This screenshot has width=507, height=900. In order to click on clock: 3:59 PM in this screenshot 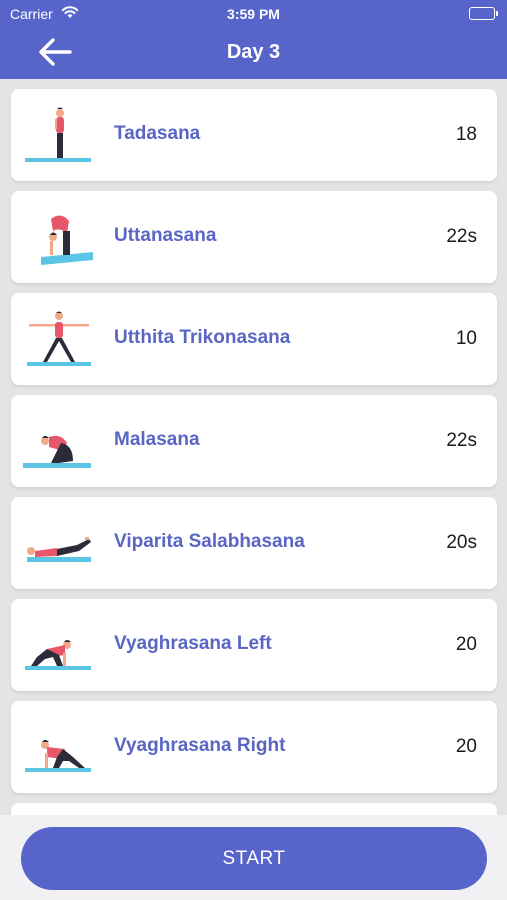, I will do `click(253, 14)`.